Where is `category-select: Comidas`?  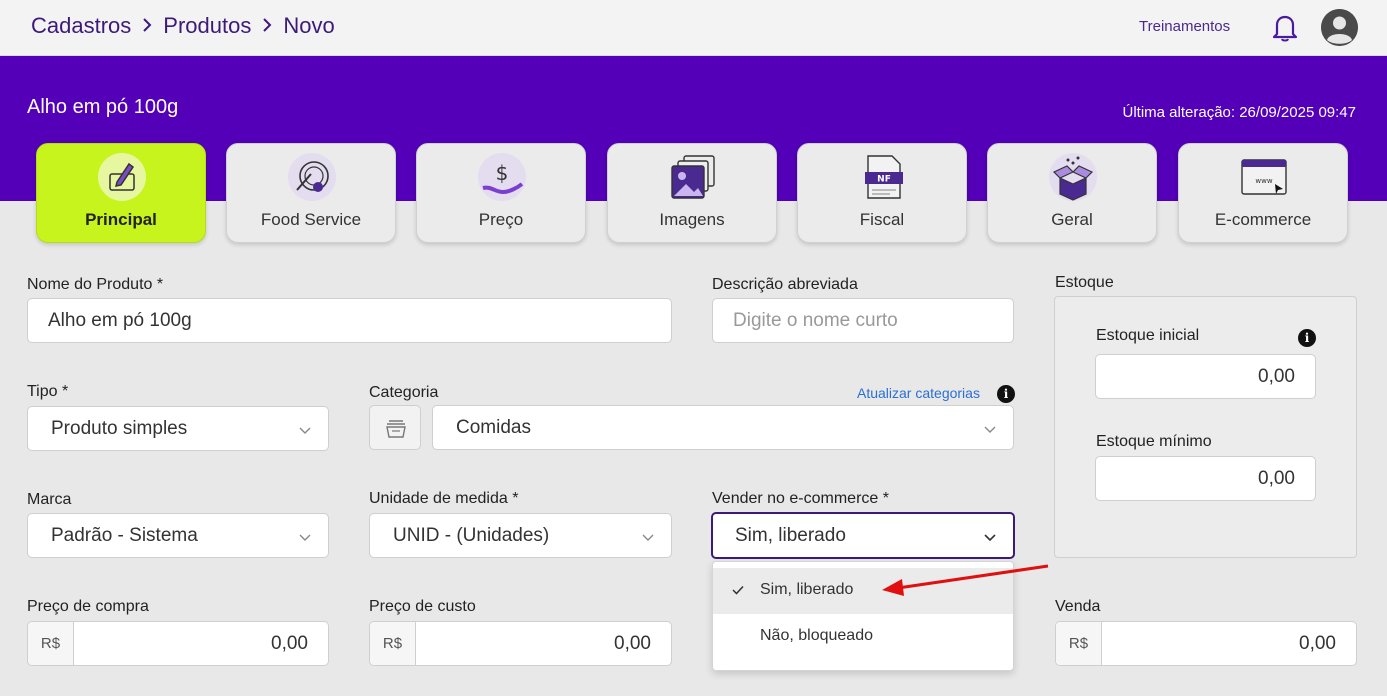 category-select: Comidas is located at coordinates (723, 427).